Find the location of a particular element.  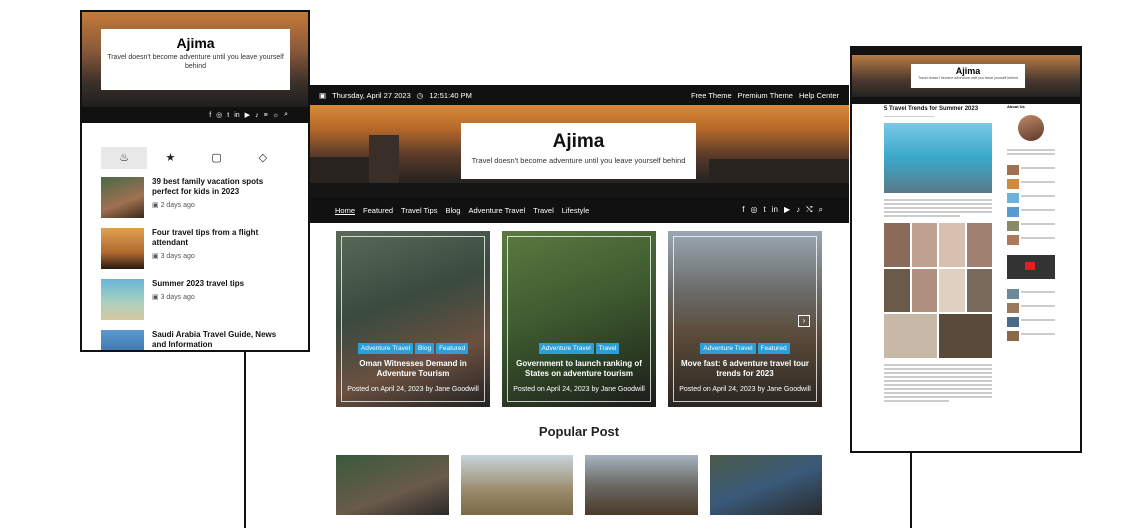

post-title: Summer 2023 travel tips is located at coordinates (217, 284).